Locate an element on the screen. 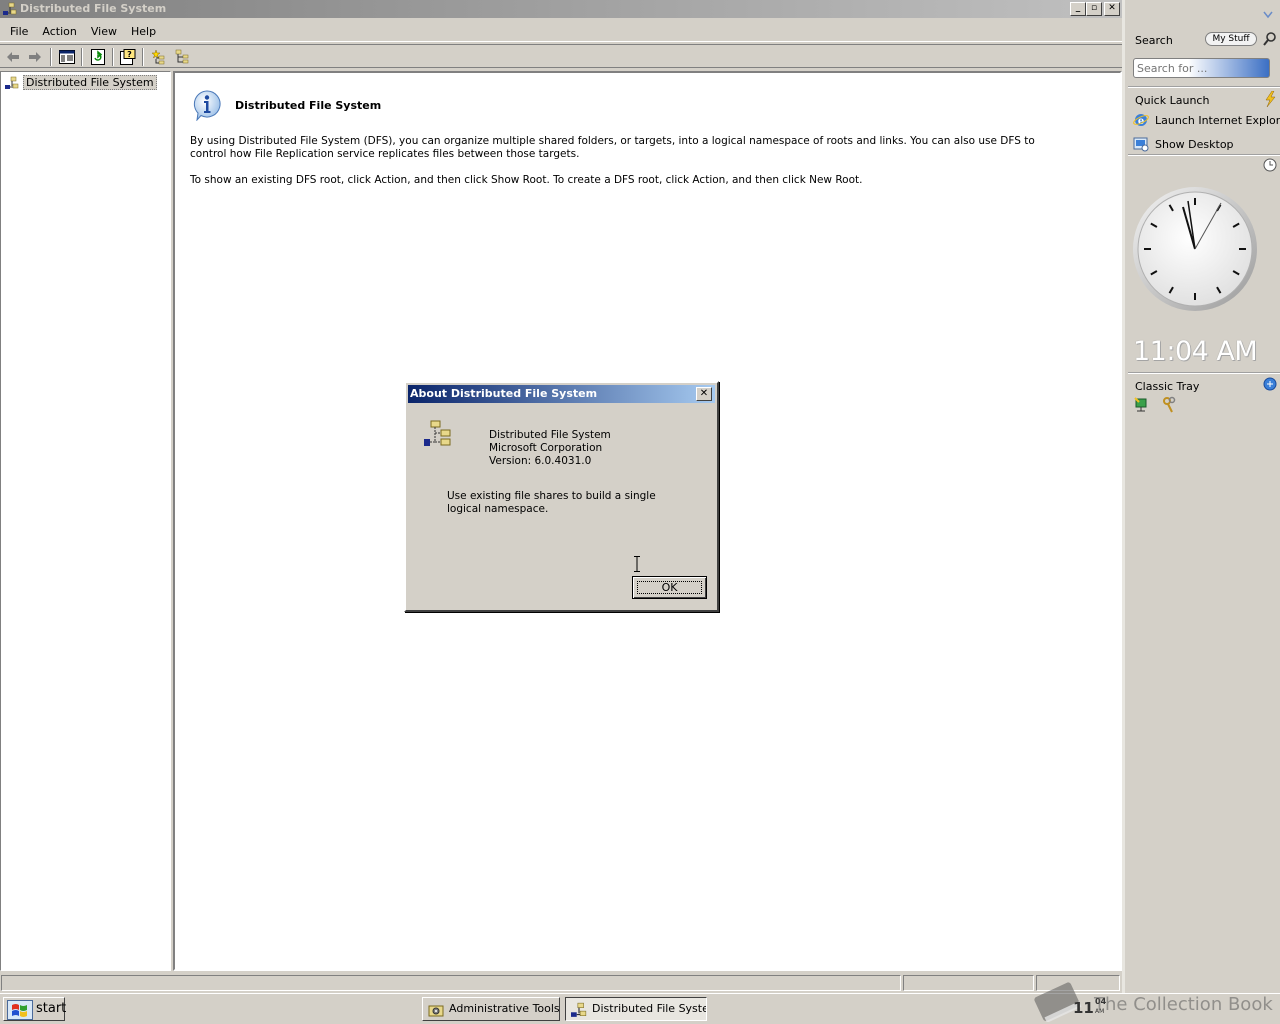 The width and height of the screenshot is (1280, 1024). ie-icon: e is located at coordinates (1141, 120).